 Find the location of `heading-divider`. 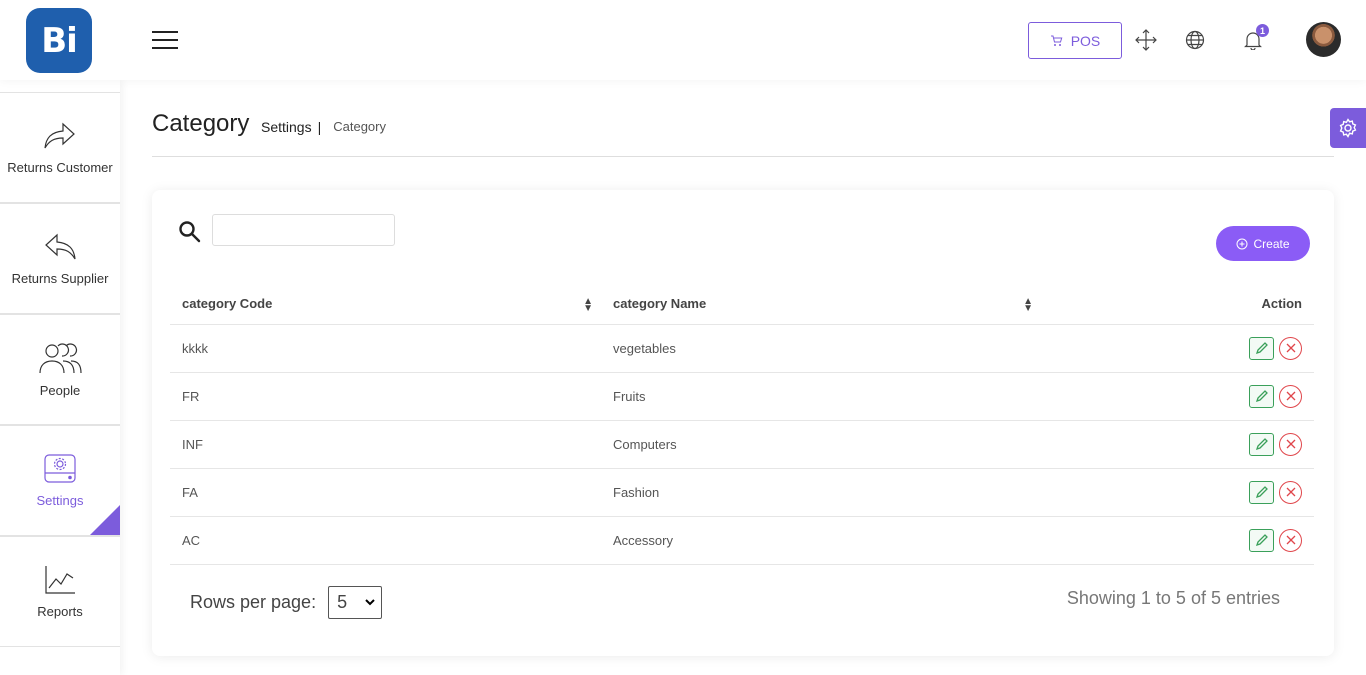

heading-divider is located at coordinates (743, 156).